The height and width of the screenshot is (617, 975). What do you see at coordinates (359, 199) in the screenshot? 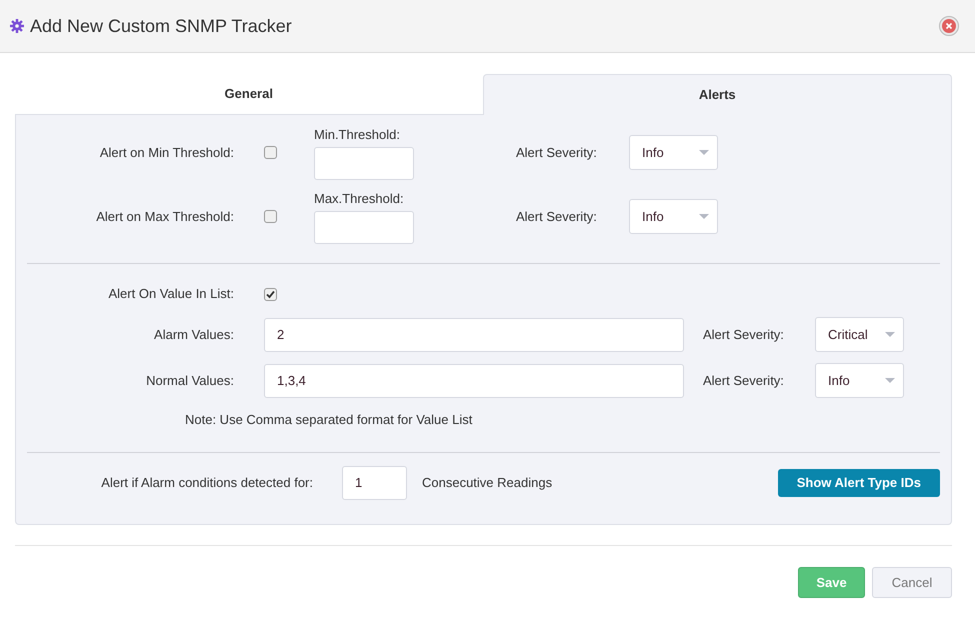
I see `field-label: Max.Threshold:` at bounding box center [359, 199].